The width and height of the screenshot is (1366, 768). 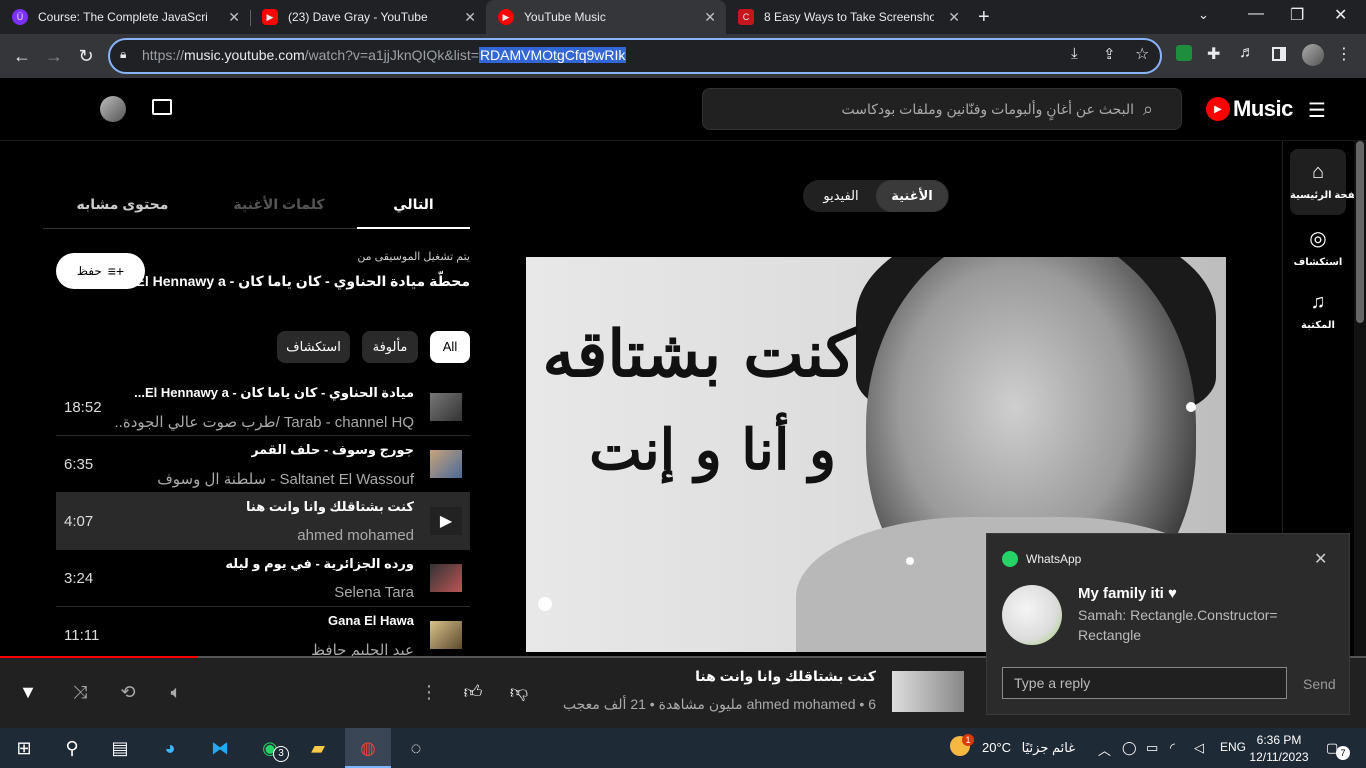 I want to click on shuffle-icon: ⤨, so click(x=80, y=692).